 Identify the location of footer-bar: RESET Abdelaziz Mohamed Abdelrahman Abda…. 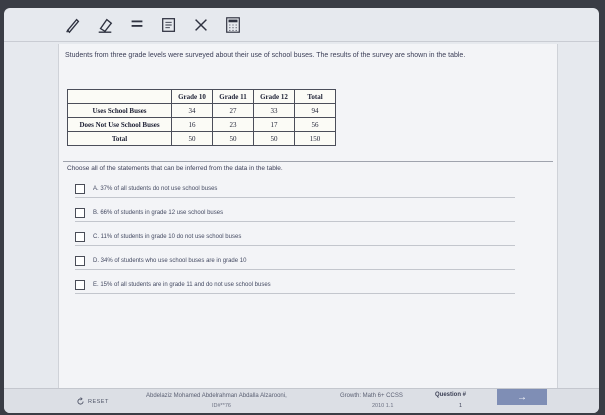
(301, 400).